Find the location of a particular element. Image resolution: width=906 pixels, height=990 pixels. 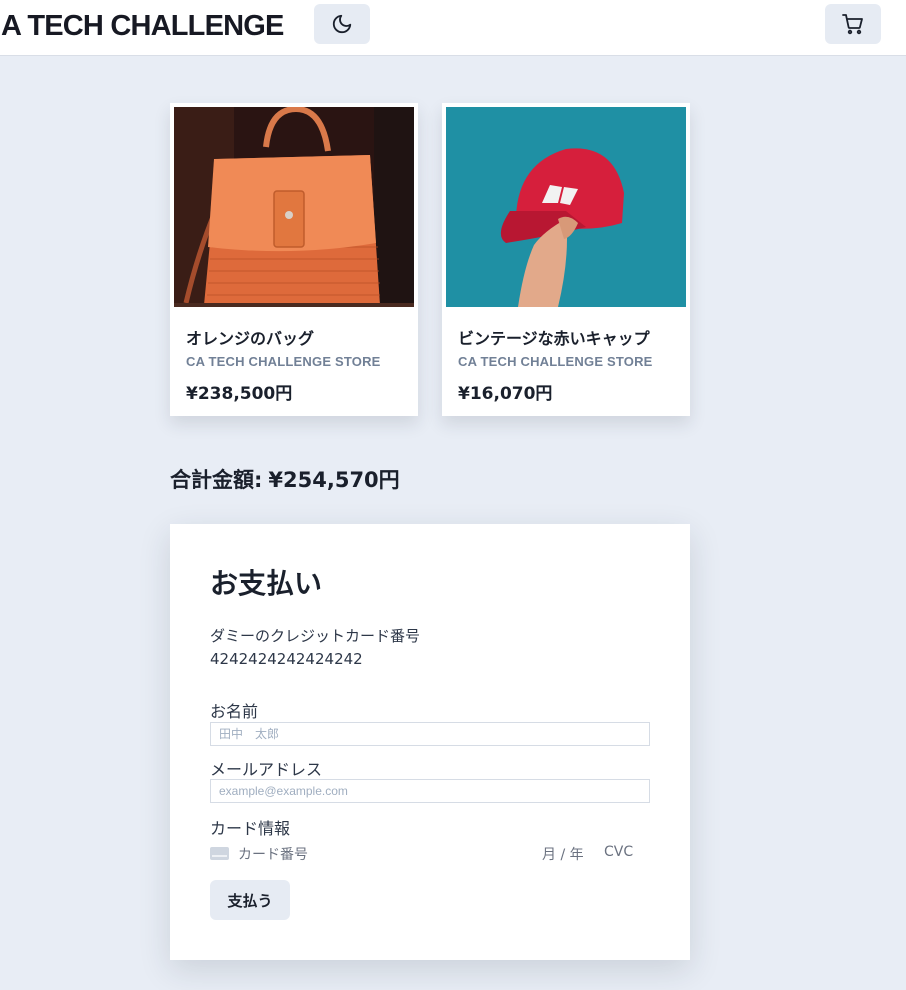

cart-button is located at coordinates (853, 24).